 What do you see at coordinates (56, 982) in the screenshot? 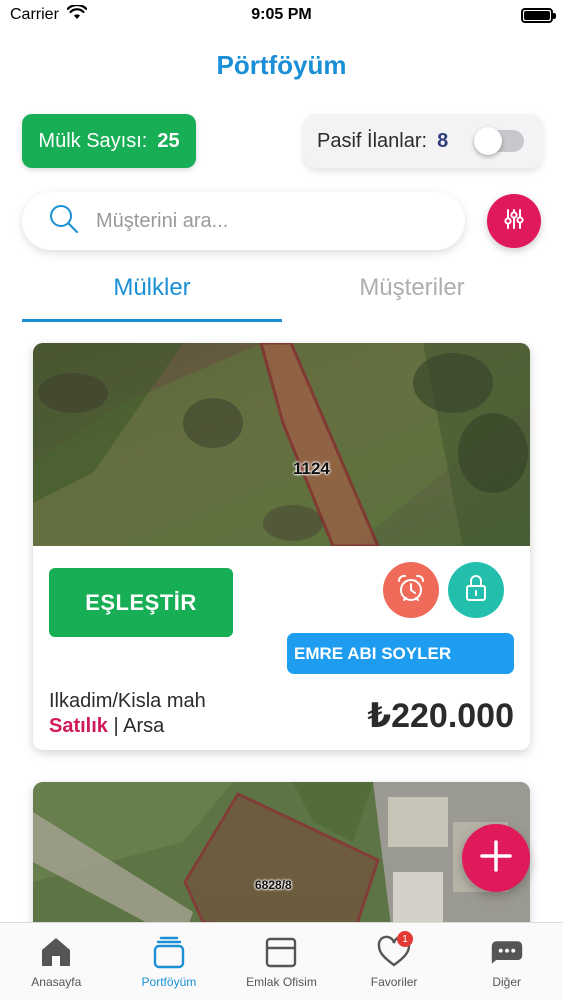
I see `nav-label-home: Anasayfa` at bounding box center [56, 982].